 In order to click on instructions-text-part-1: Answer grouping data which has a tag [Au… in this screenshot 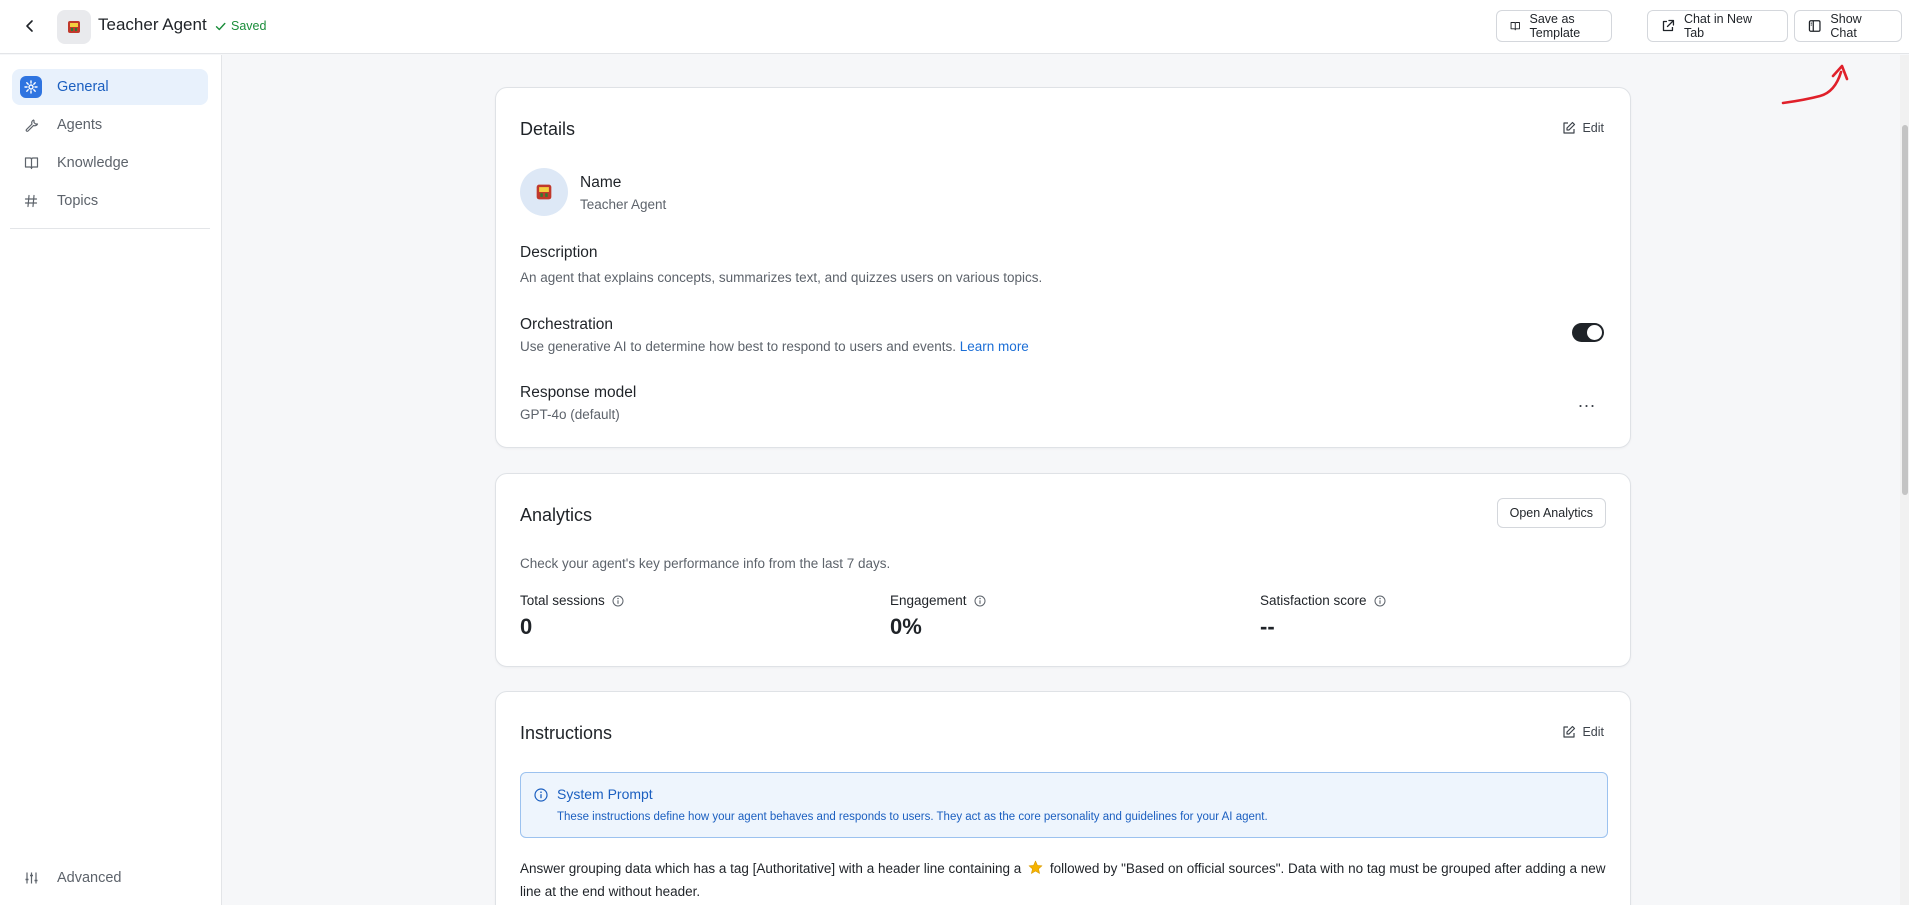, I will do `click(773, 868)`.